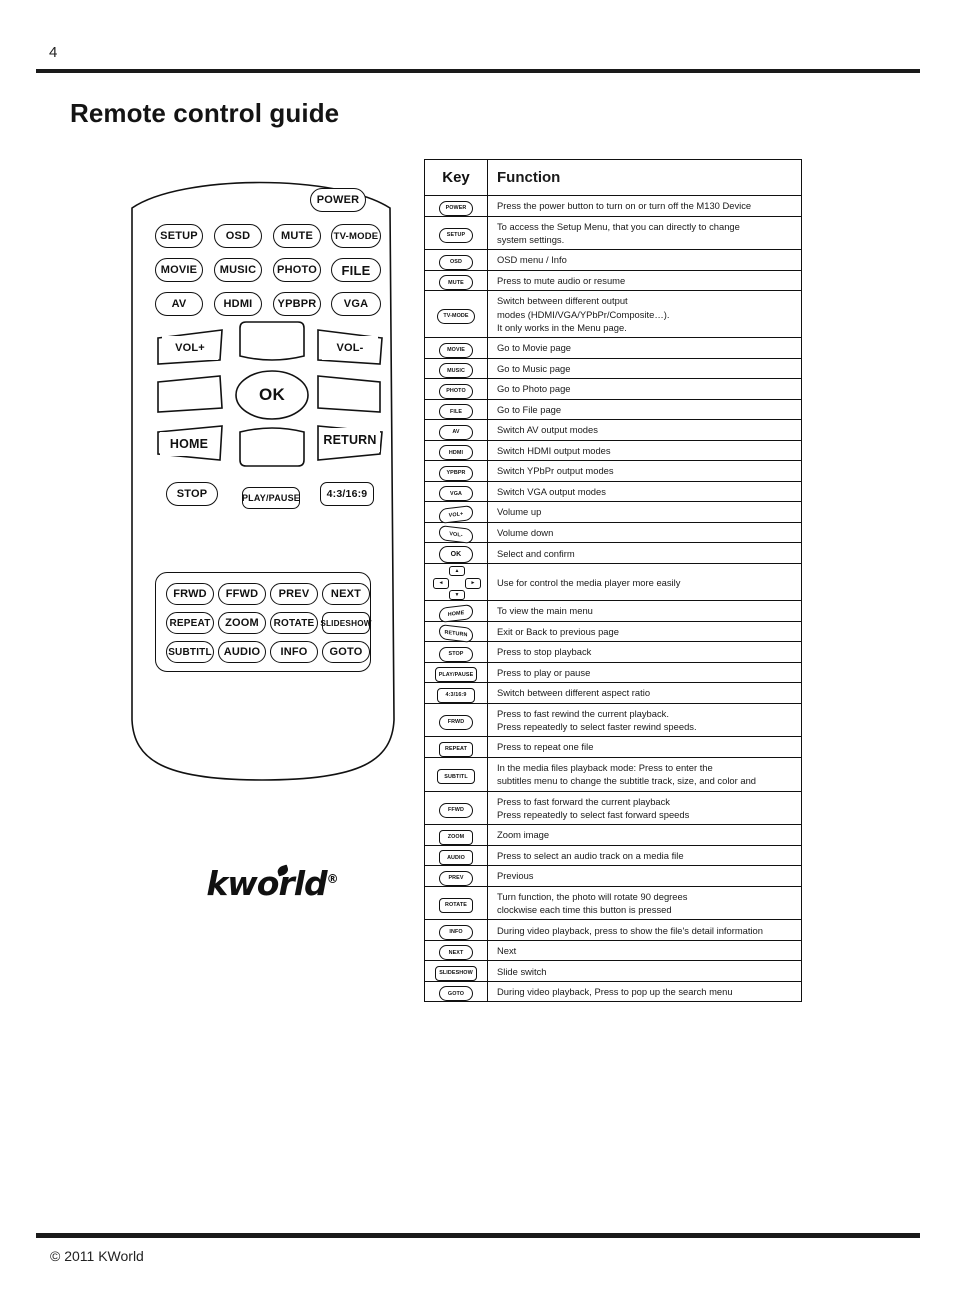 This screenshot has height=1307, width=954. What do you see at coordinates (190, 623) in the screenshot?
I see `remote-button-repeat: REPEAT` at bounding box center [190, 623].